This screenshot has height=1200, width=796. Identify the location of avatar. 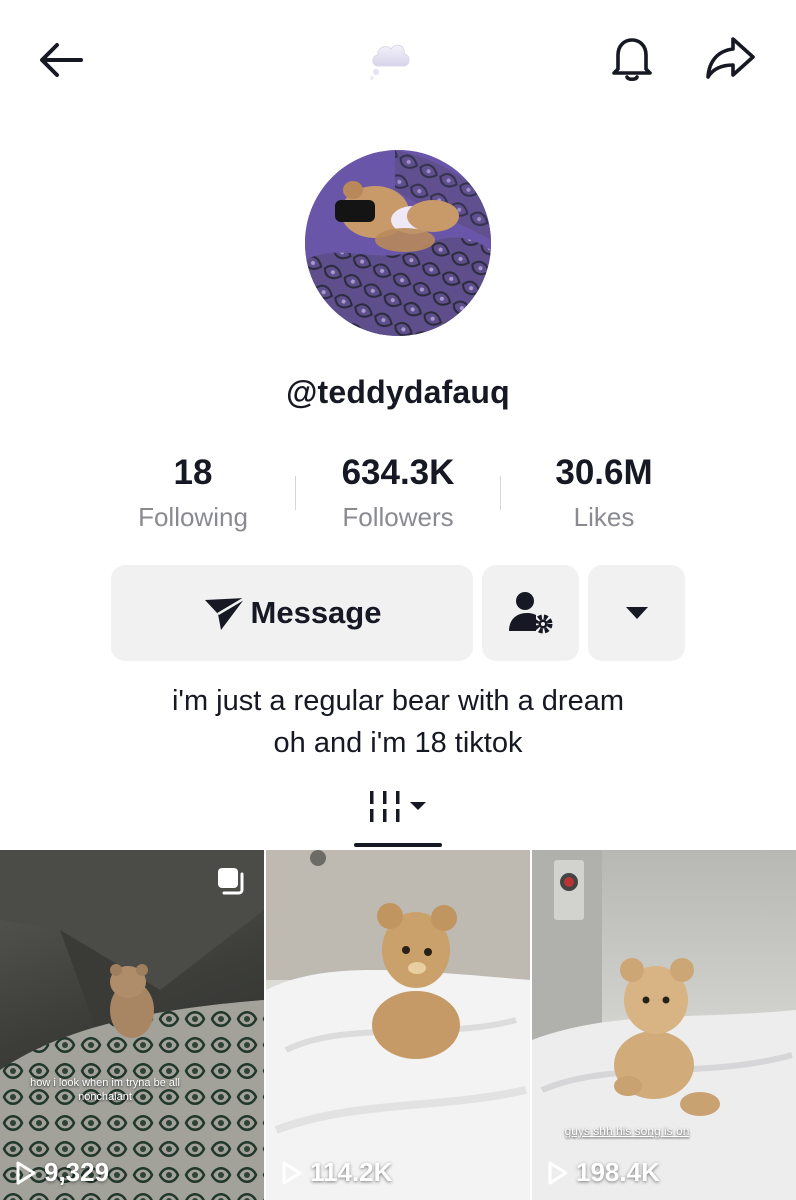
(398, 243).